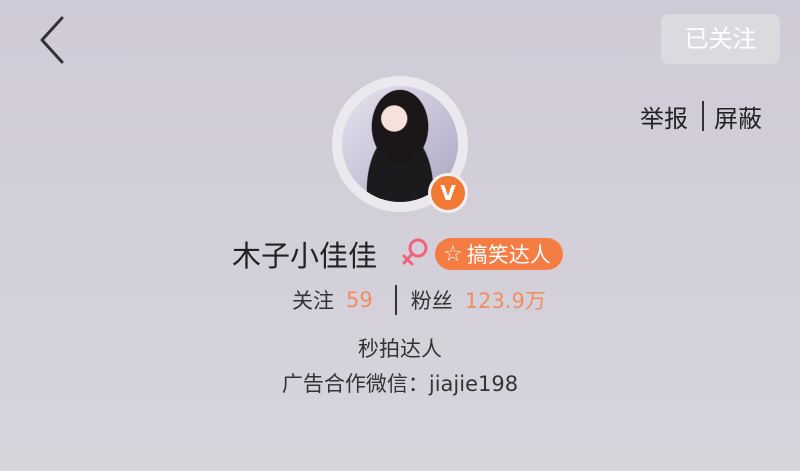  What do you see at coordinates (400, 384) in the screenshot?
I see `bio-line-2: 广告合作微信：jiajie198` at bounding box center [400, 384].